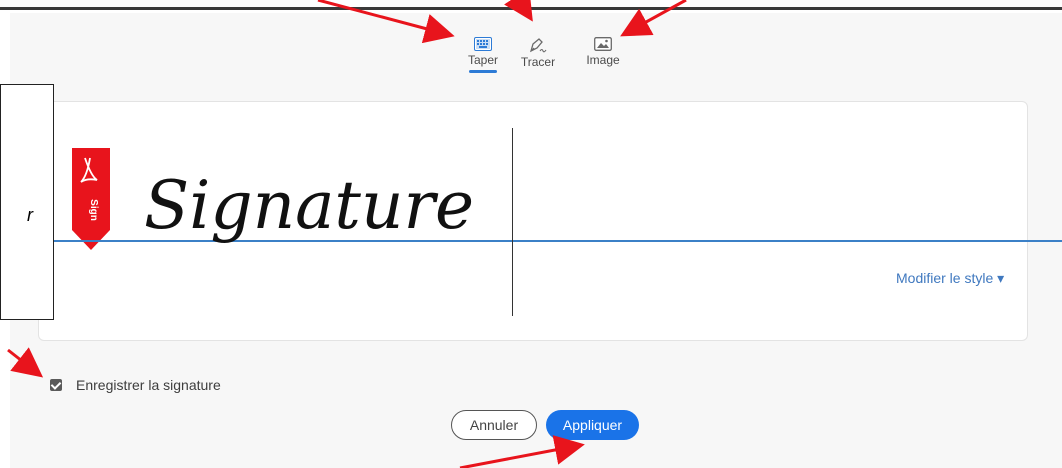  I want to click on tab-image-label: Image, so click(603, 60).